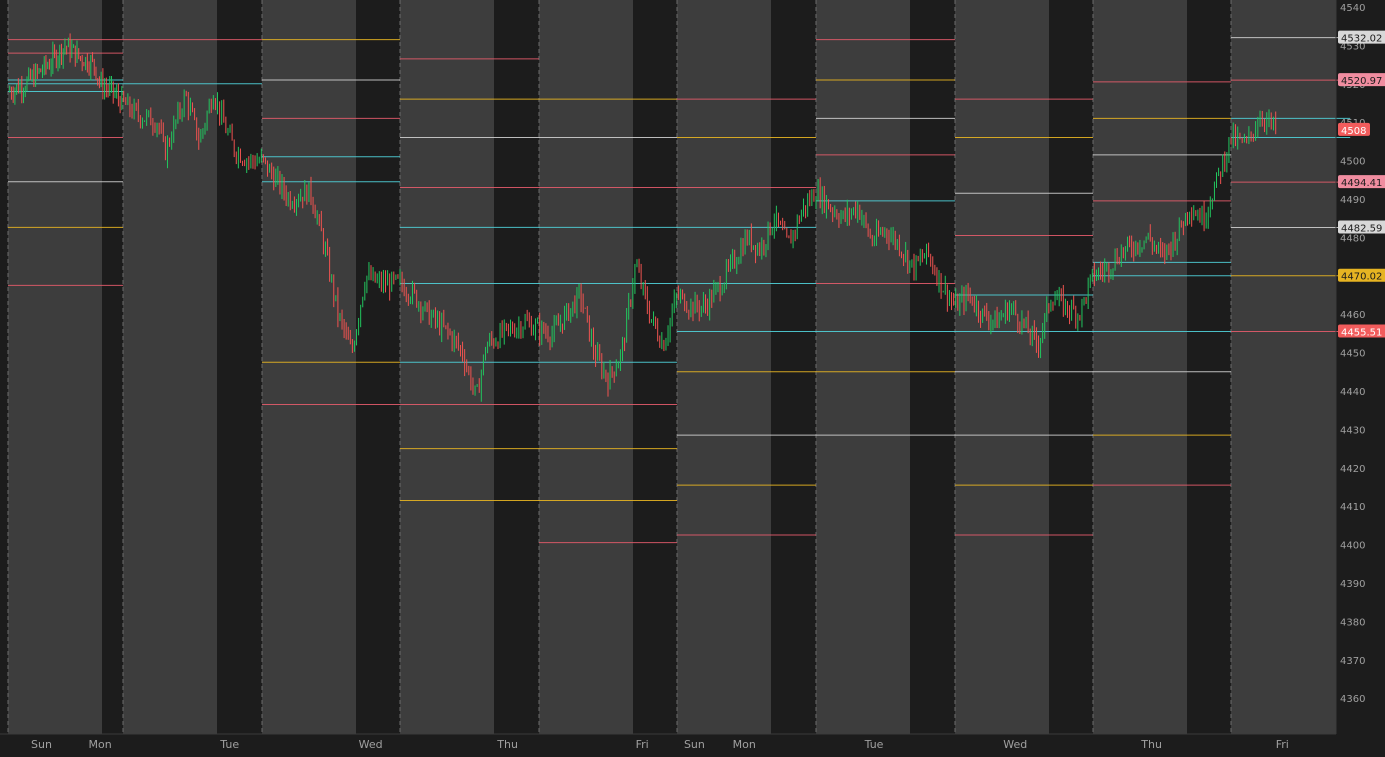 This screenshot has height=757, width=1385. What do you see at coordinates (1352, 392) in the screenshot?
I see `y-tick-label: 4440` at bounding box center [1352, 392].